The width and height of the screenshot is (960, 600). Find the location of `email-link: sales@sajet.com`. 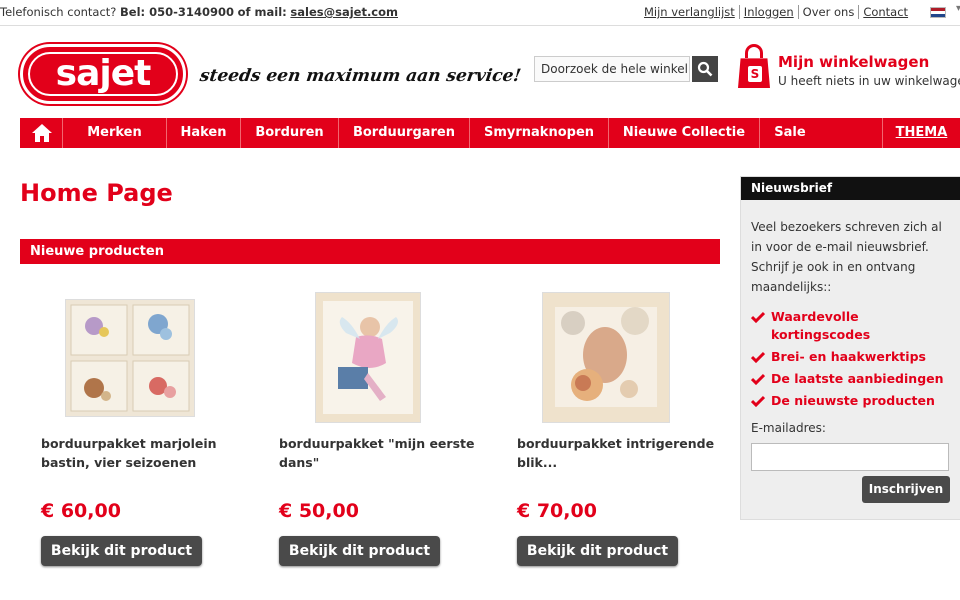

email-link: sales@sajet.com is located at coordinates (344, 12).